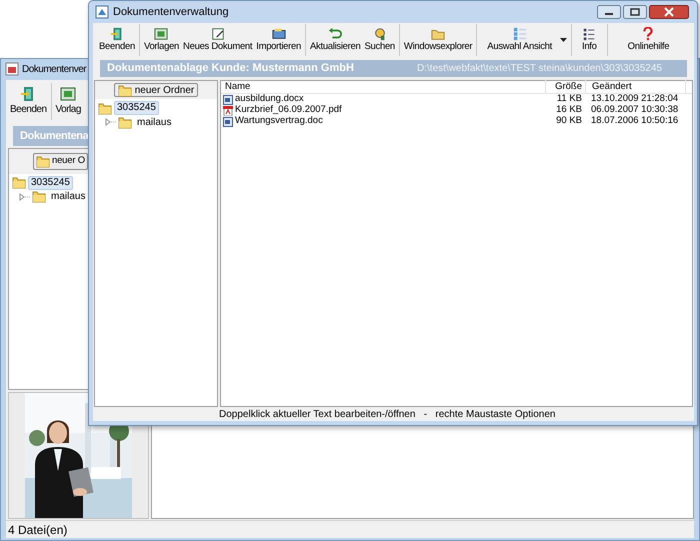 The height and width of the screenshot is (541, 700). What do you see at coordinates (156, 90) in the screenshot?
I see `new-folder-button: neuer Ordner` at bounding box center [156, 90].